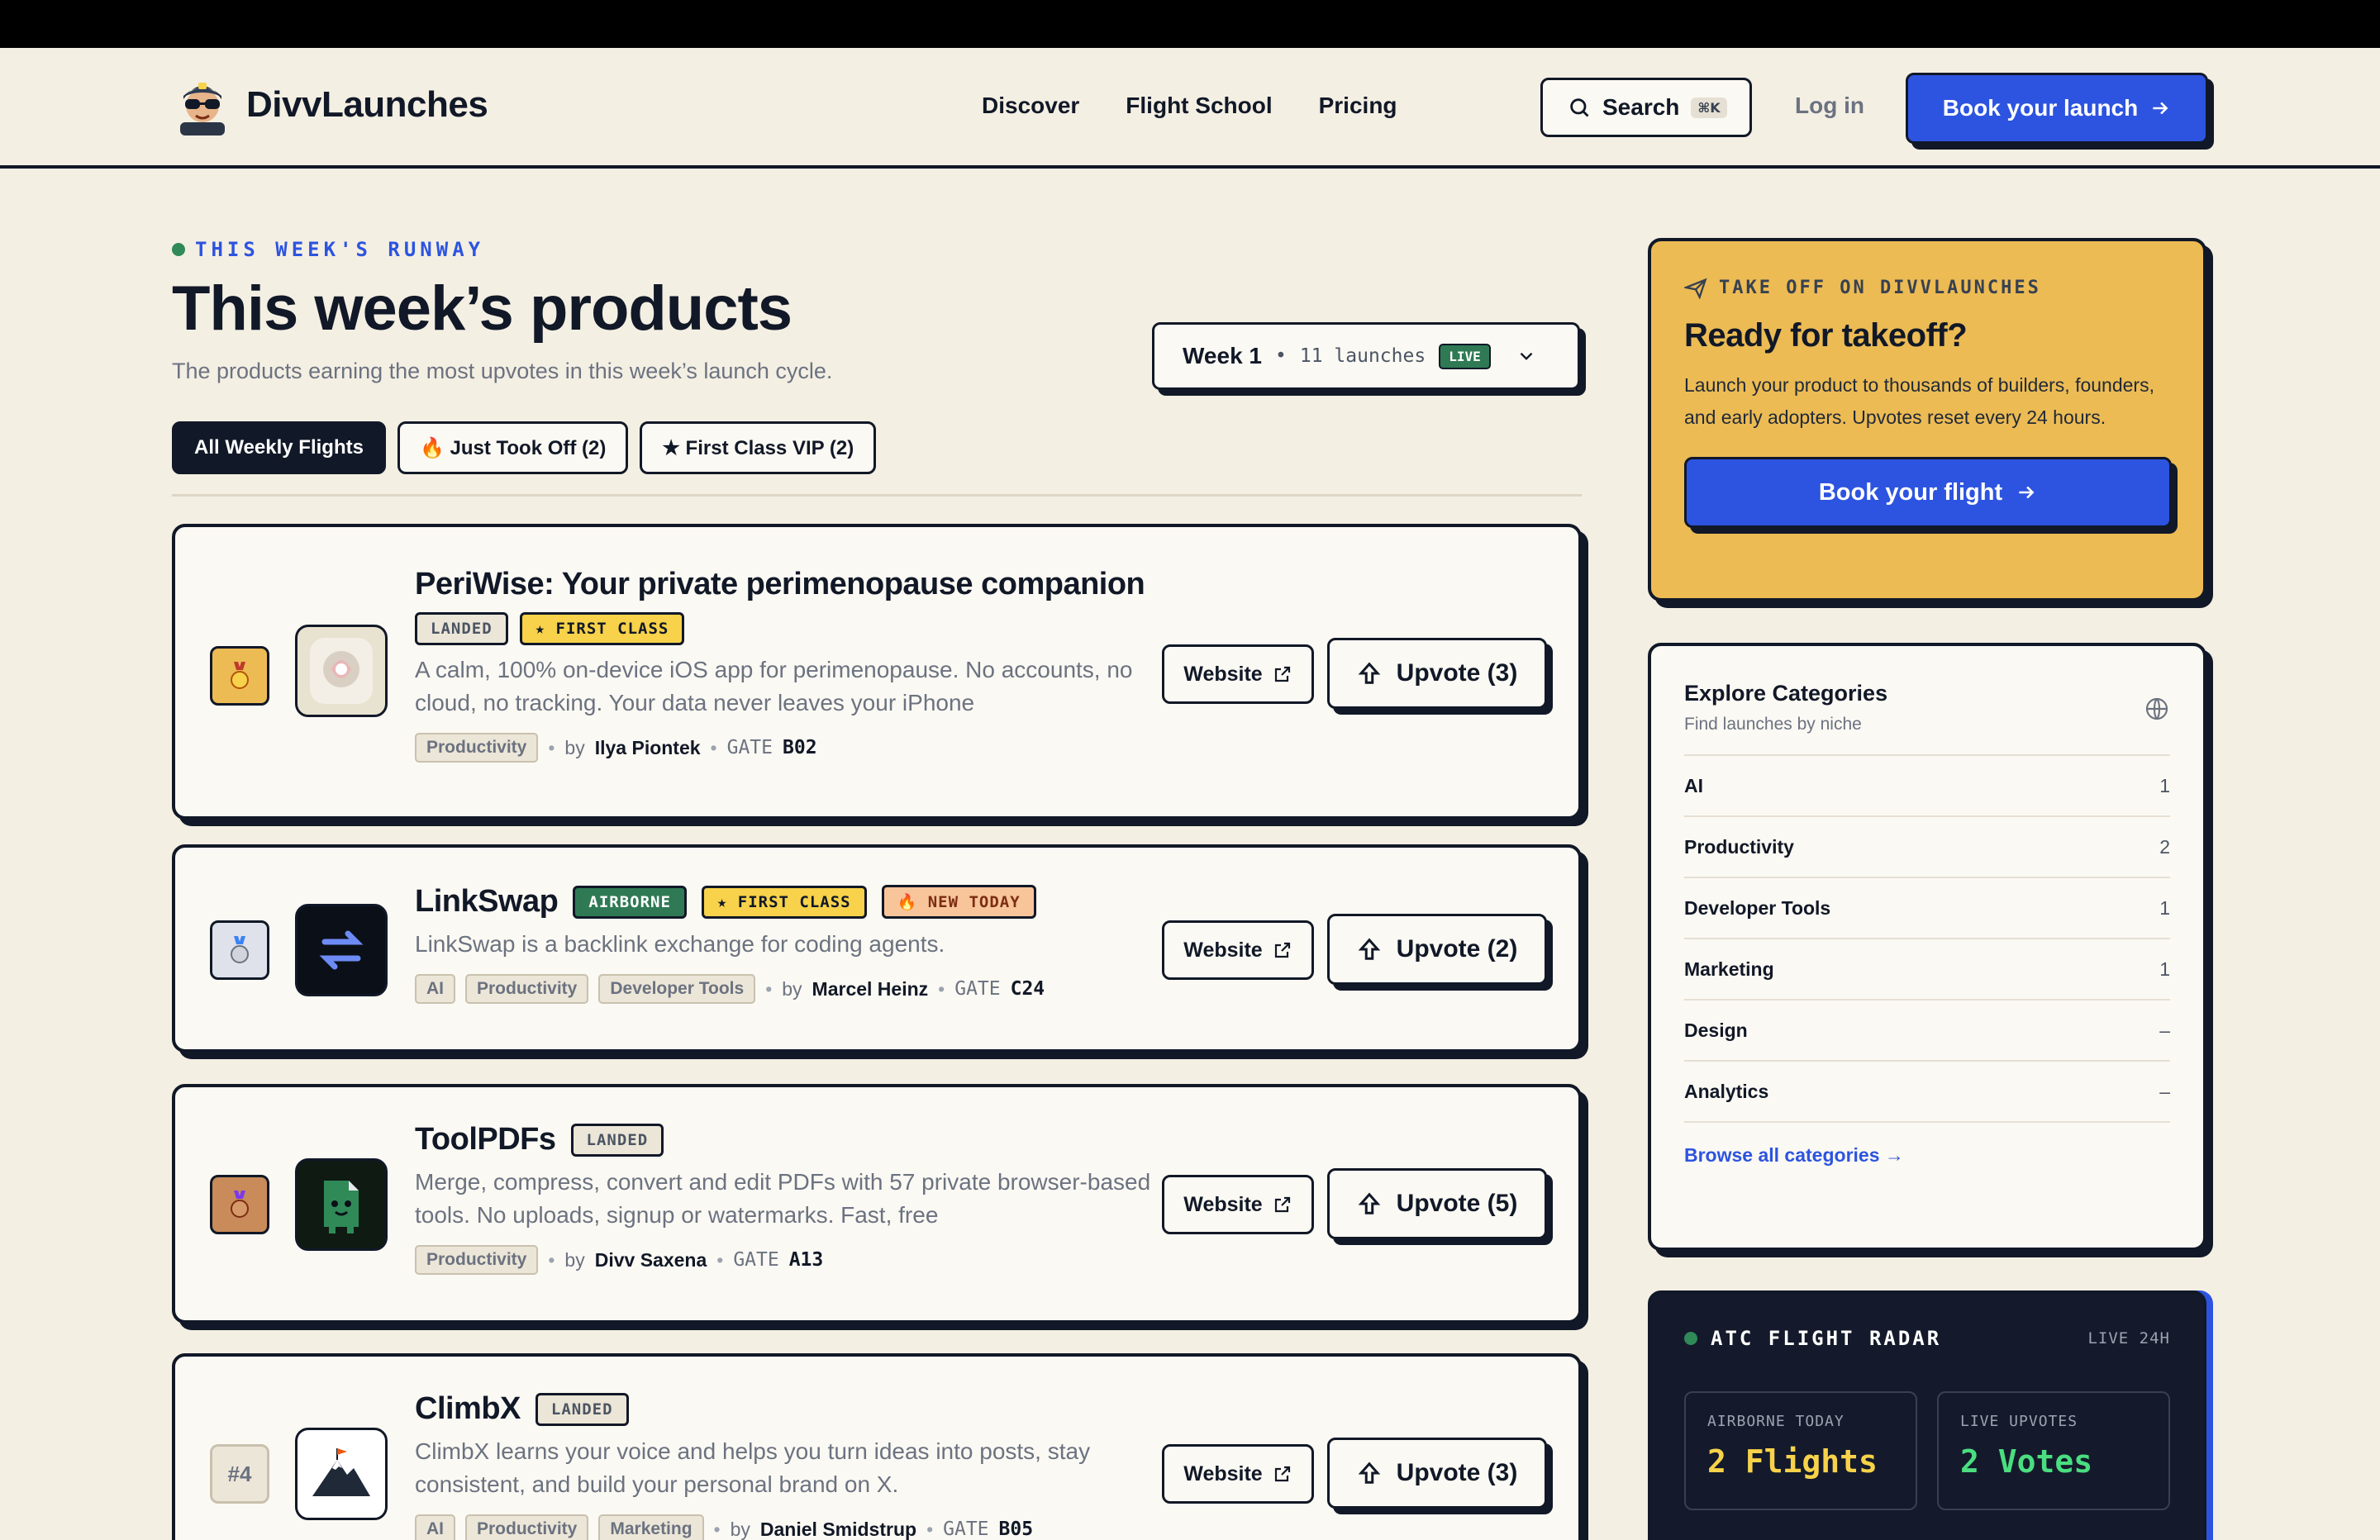 This screenshot has height=1540, width=2380. What do you see at coordinates (340, 250) in the screenshot?
I see `eyebrow-text: THIS WEEK'S RUNWAY` at bounding box center [340, 250].